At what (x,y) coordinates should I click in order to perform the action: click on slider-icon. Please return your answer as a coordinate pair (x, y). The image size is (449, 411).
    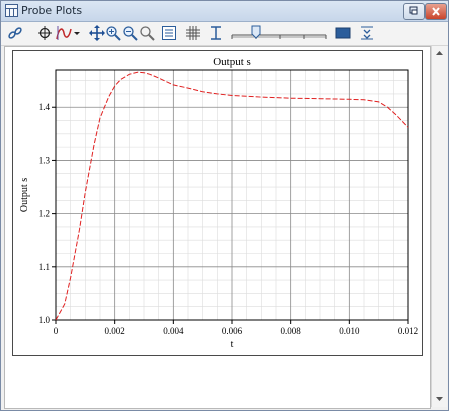
    Looking at the image, I should click on (279, 33).